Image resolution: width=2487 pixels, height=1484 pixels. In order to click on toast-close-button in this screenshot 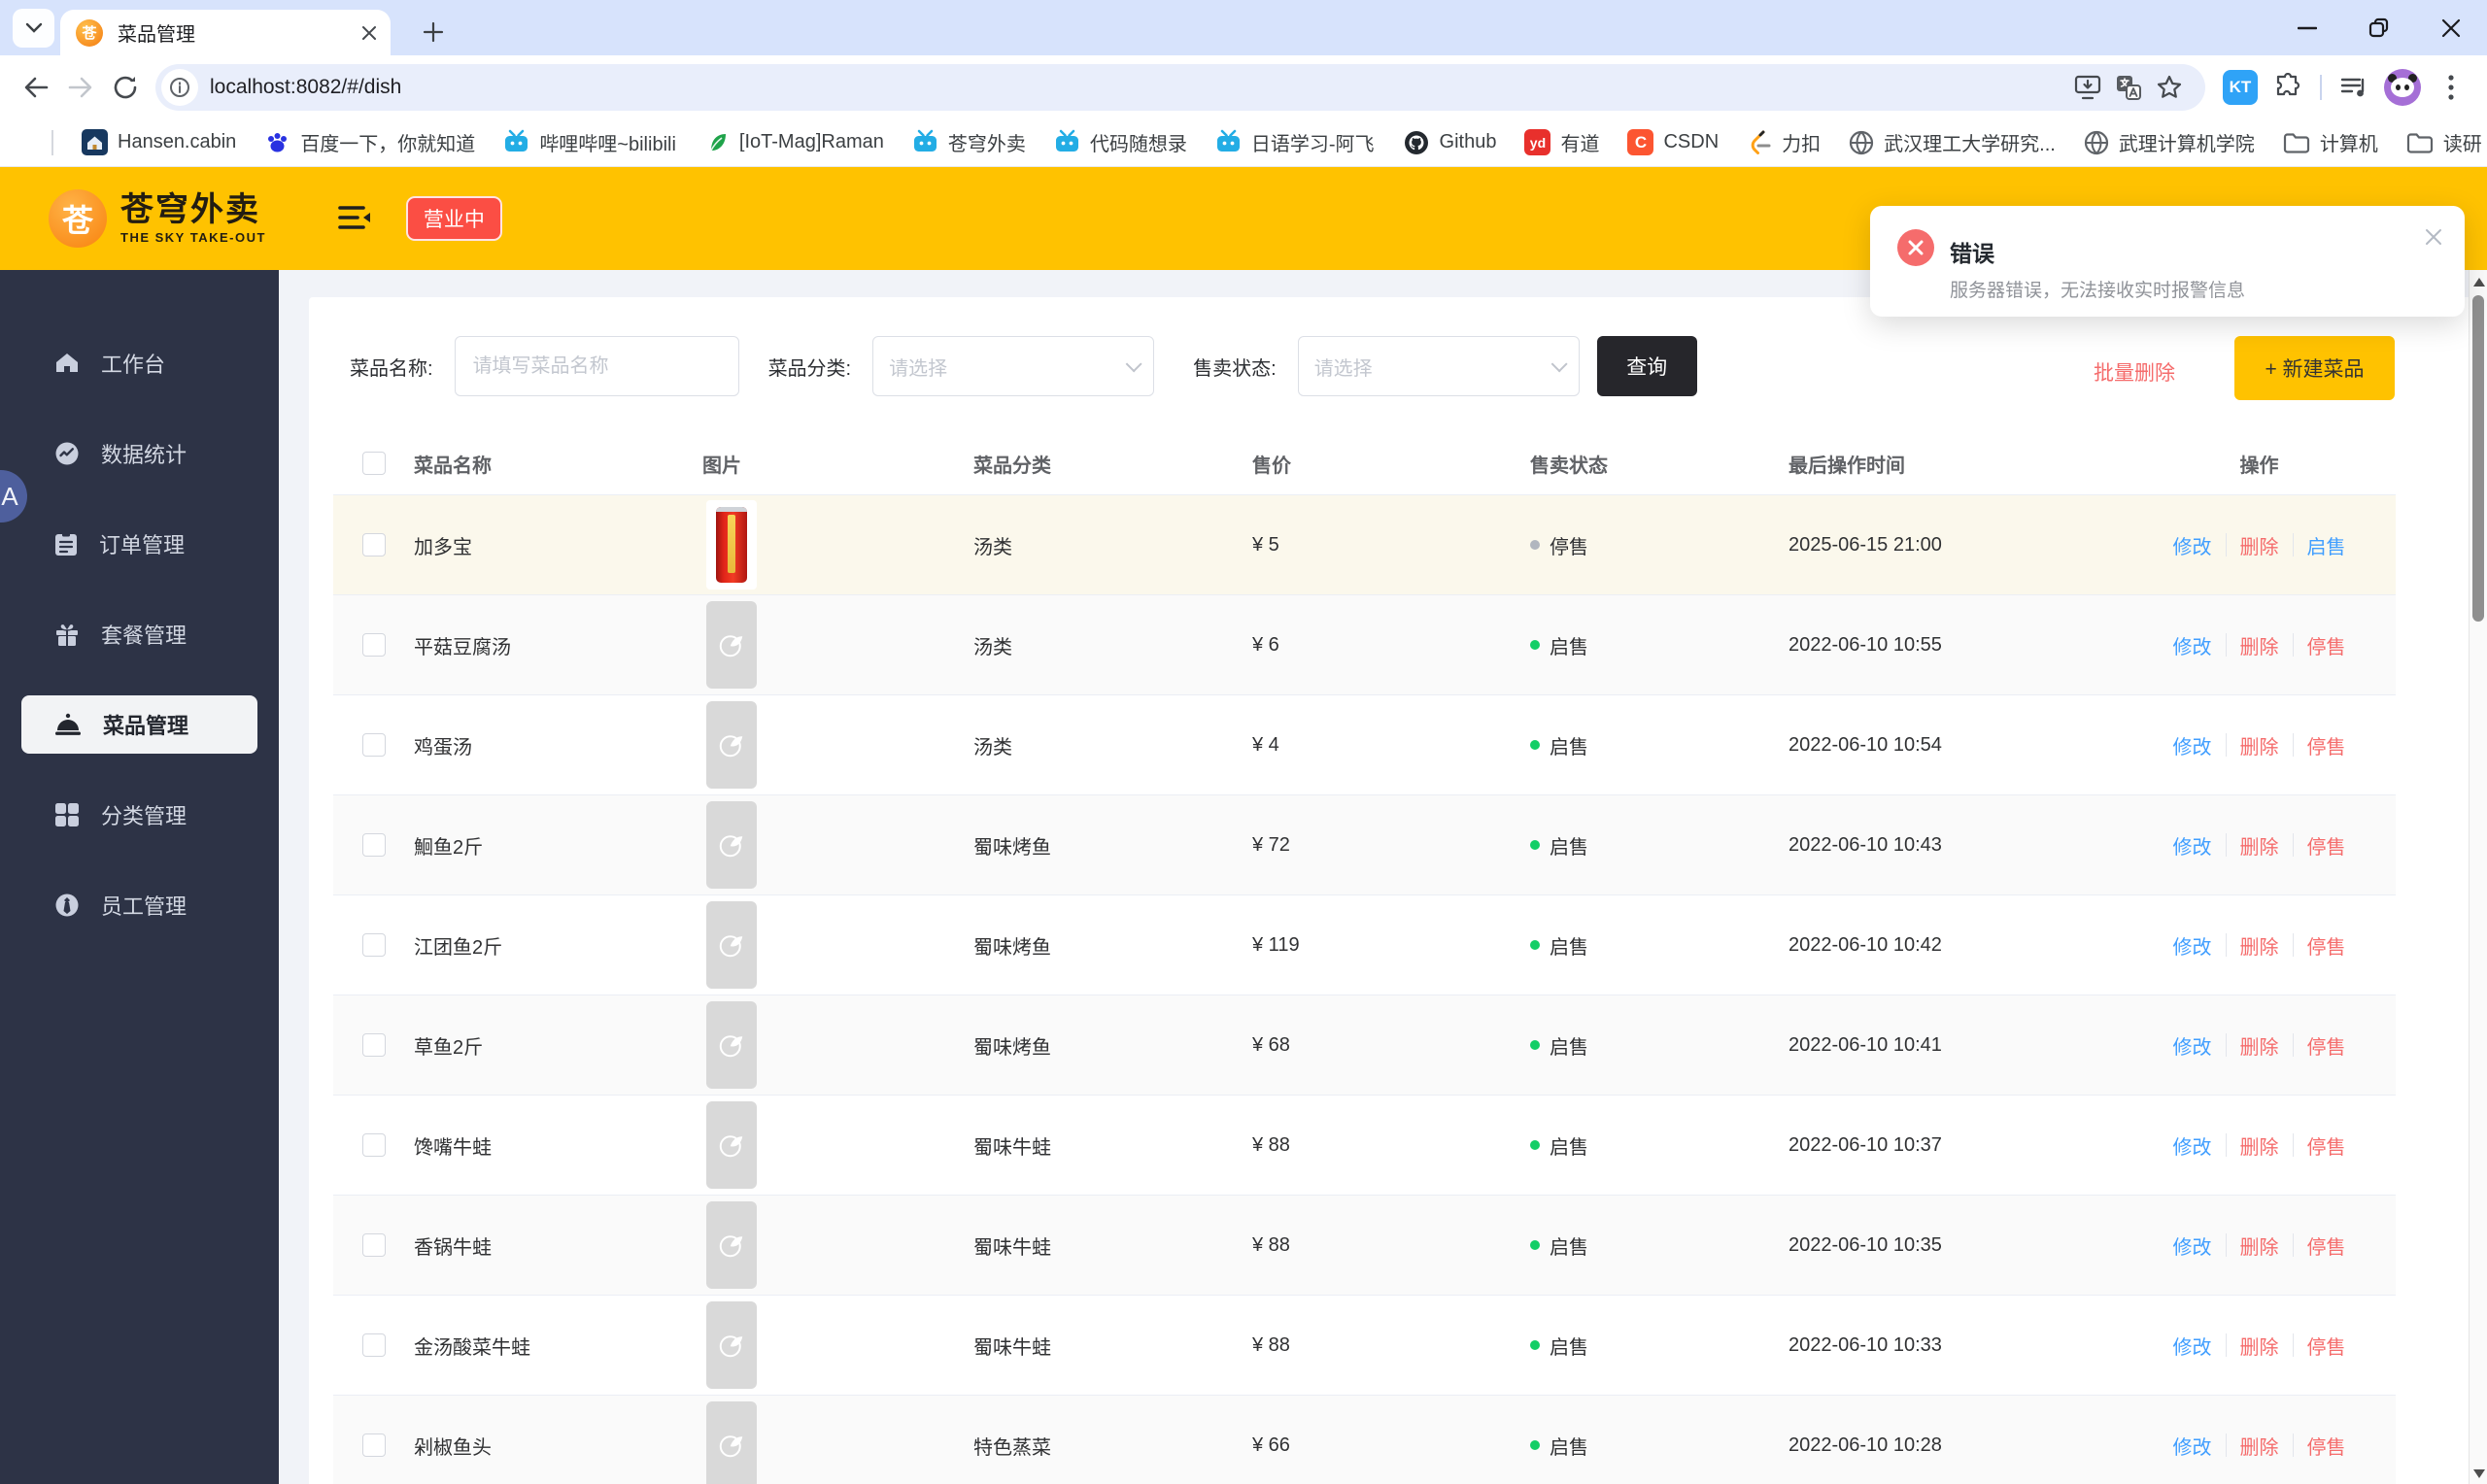, I will do `click(2433, 237)`.